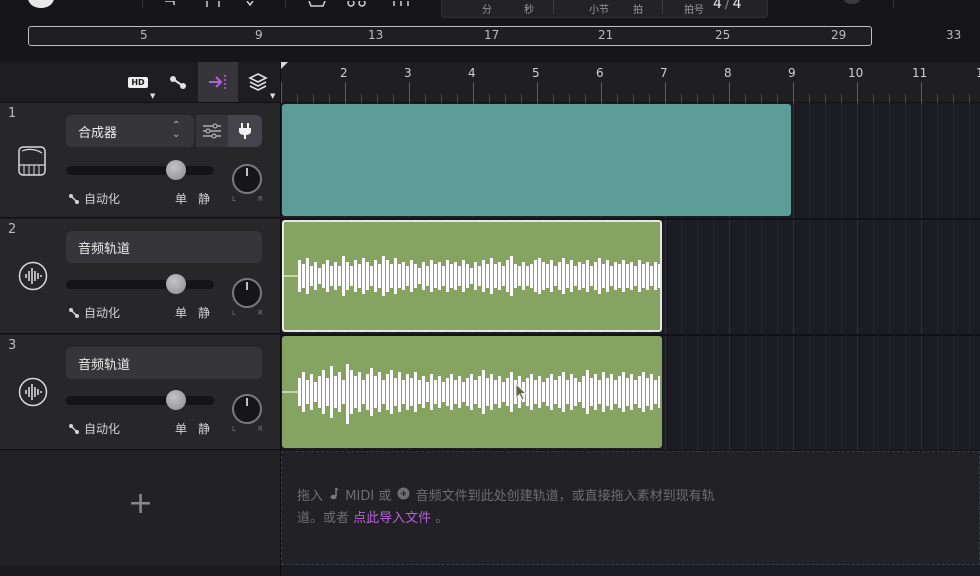 The height and width of the screenshot is (576, 980). I want to click on audio-wave-small-icon, so click(403, 497).